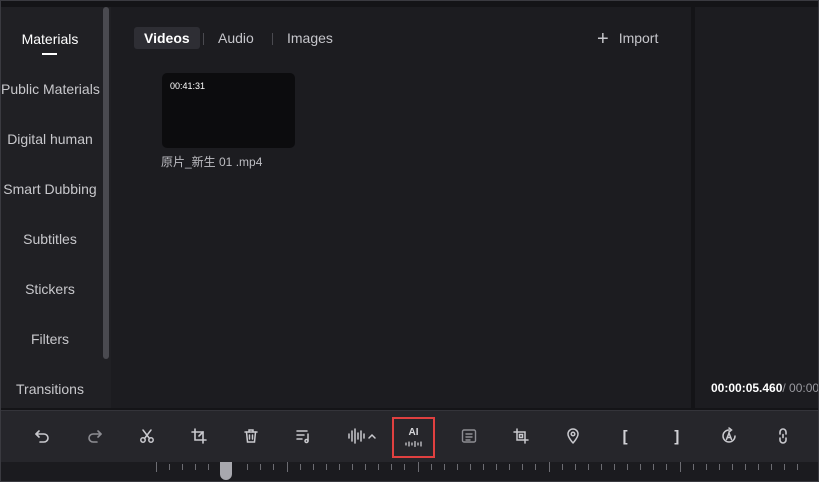 The width and height of the screenshot is (819, 482). I want to click on ai-audio-icon, so click(413, 444).